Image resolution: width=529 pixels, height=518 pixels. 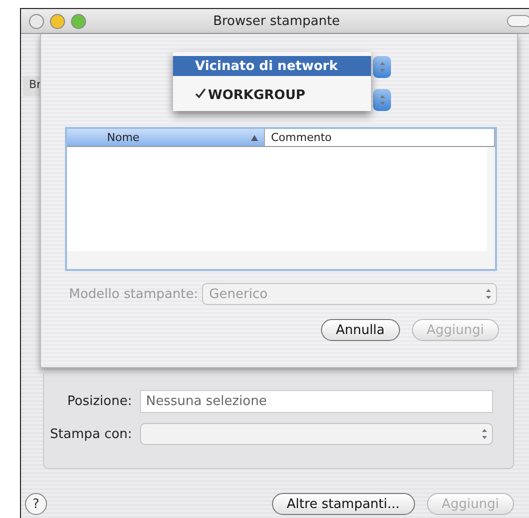 I want to click on print-with-label: Stampa con:, so click(x=91, y=434).